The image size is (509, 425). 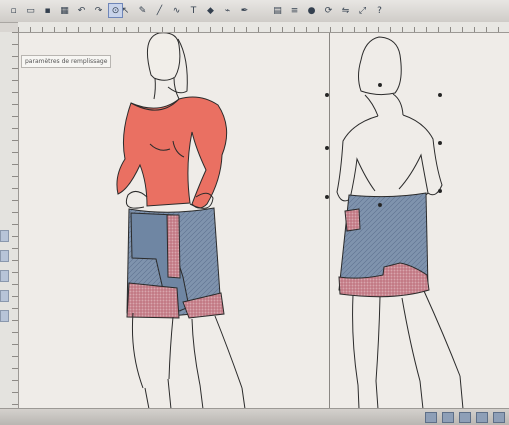 I want to click on scale-icon: ⤢, so click(x=362, y=10).